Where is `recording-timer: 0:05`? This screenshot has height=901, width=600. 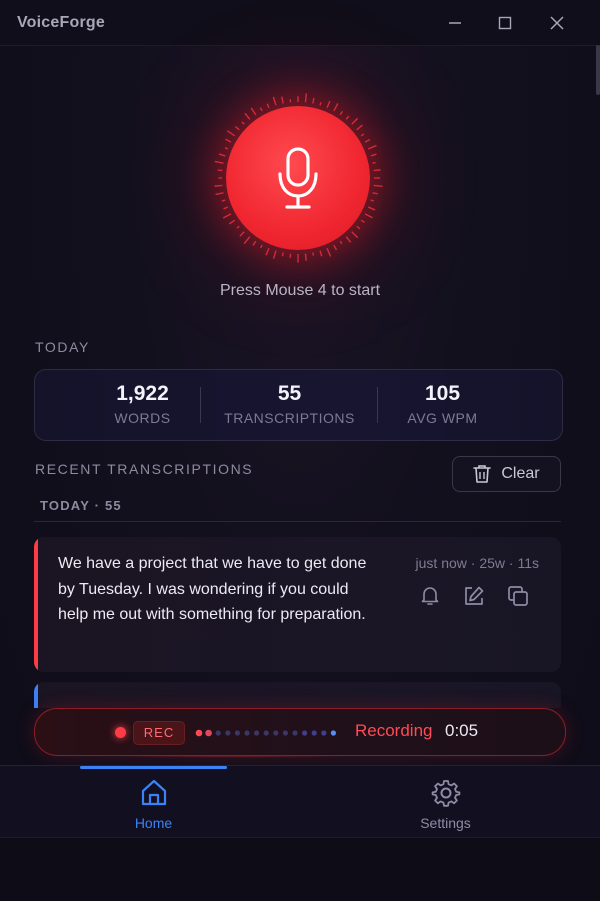
recording-timer: 0:05 is located at coordinates (461, 731).